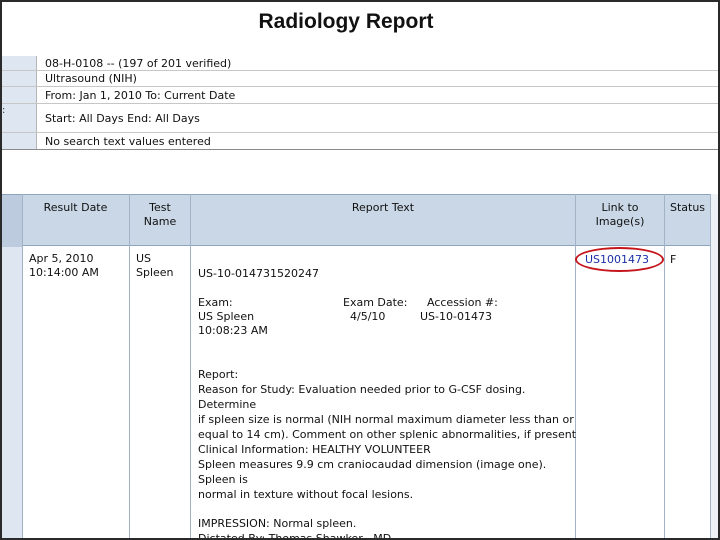  What do you see at coordinates (218, 374) in the screenshot?
I see `report-line: Report:` at bounding box center [218, 374].